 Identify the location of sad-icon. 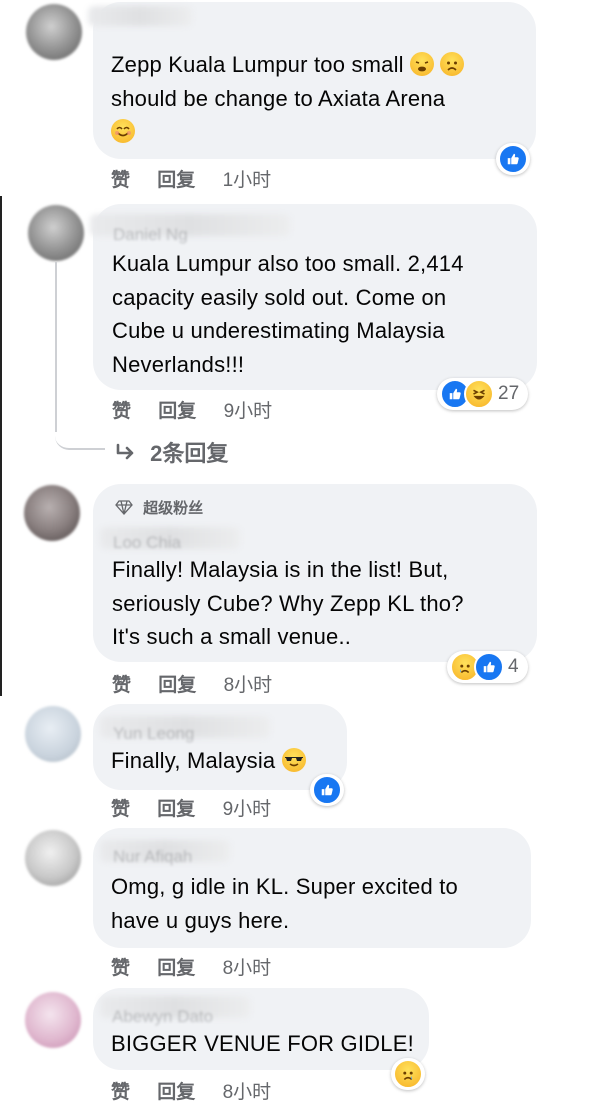
(408, 1074).